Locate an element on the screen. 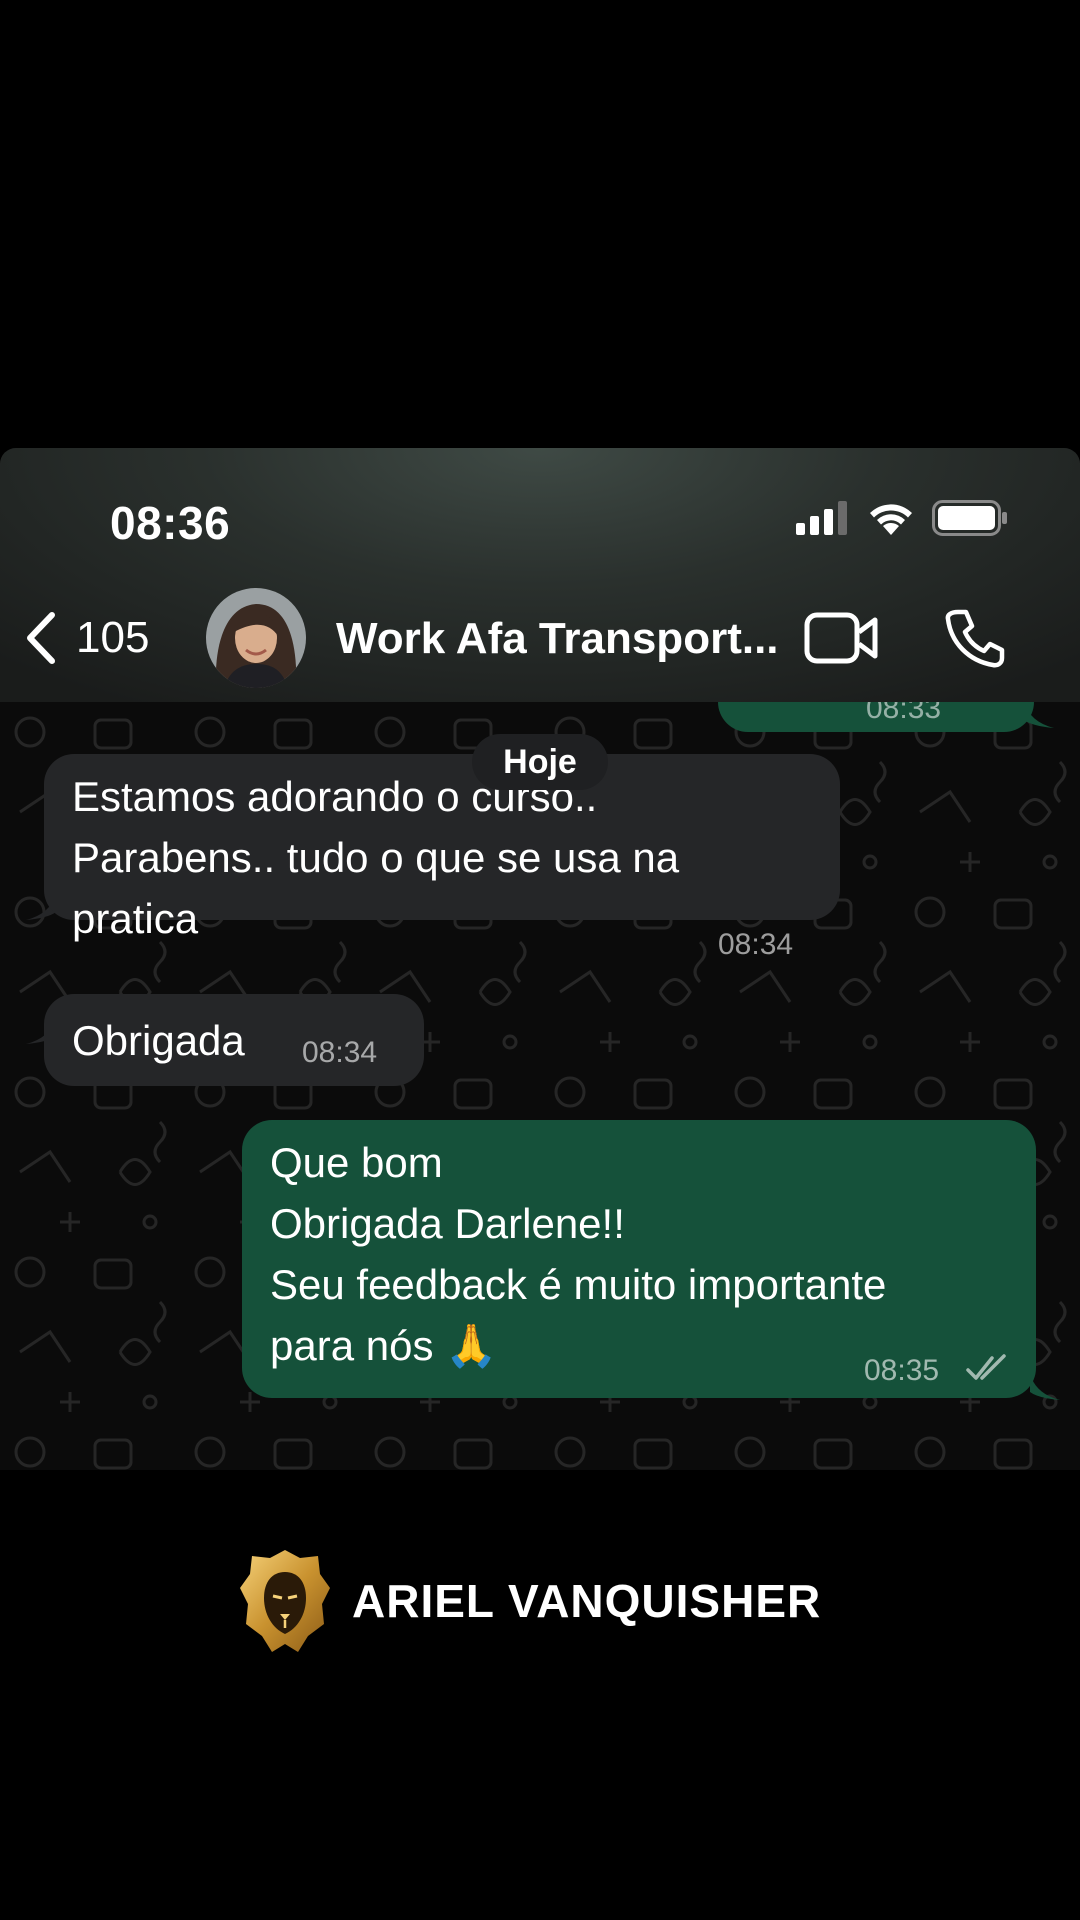 This screenshot has height=1920, width=1080. video-call-button is located at coordinates (842, 638).